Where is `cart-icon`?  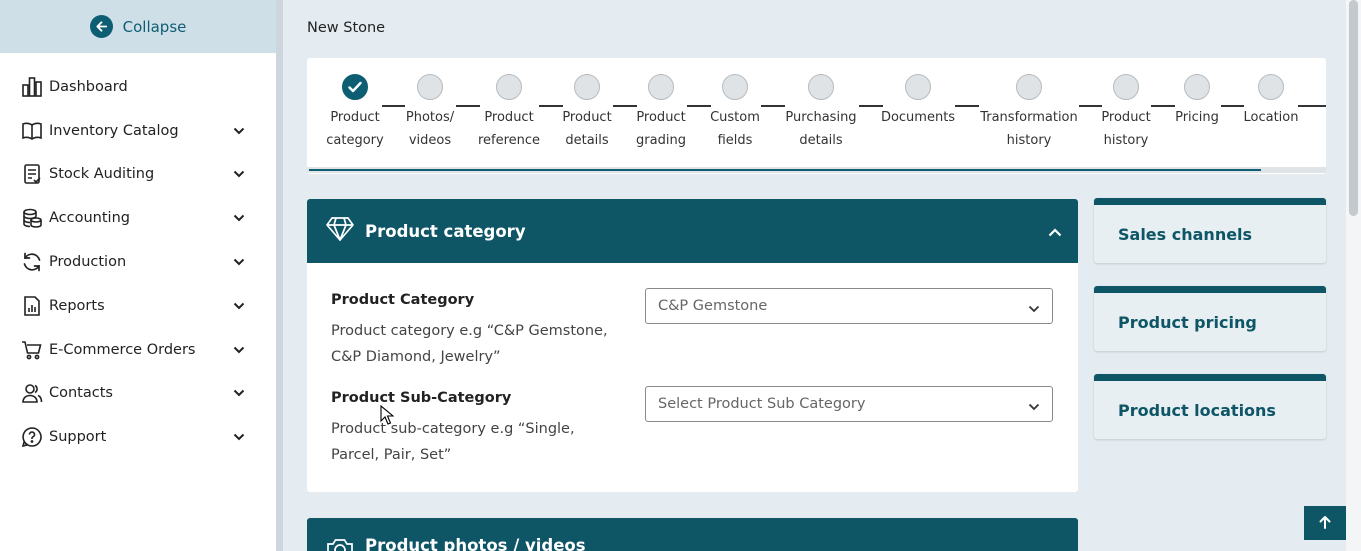 cart-icon is located at coordinates (32, 350).